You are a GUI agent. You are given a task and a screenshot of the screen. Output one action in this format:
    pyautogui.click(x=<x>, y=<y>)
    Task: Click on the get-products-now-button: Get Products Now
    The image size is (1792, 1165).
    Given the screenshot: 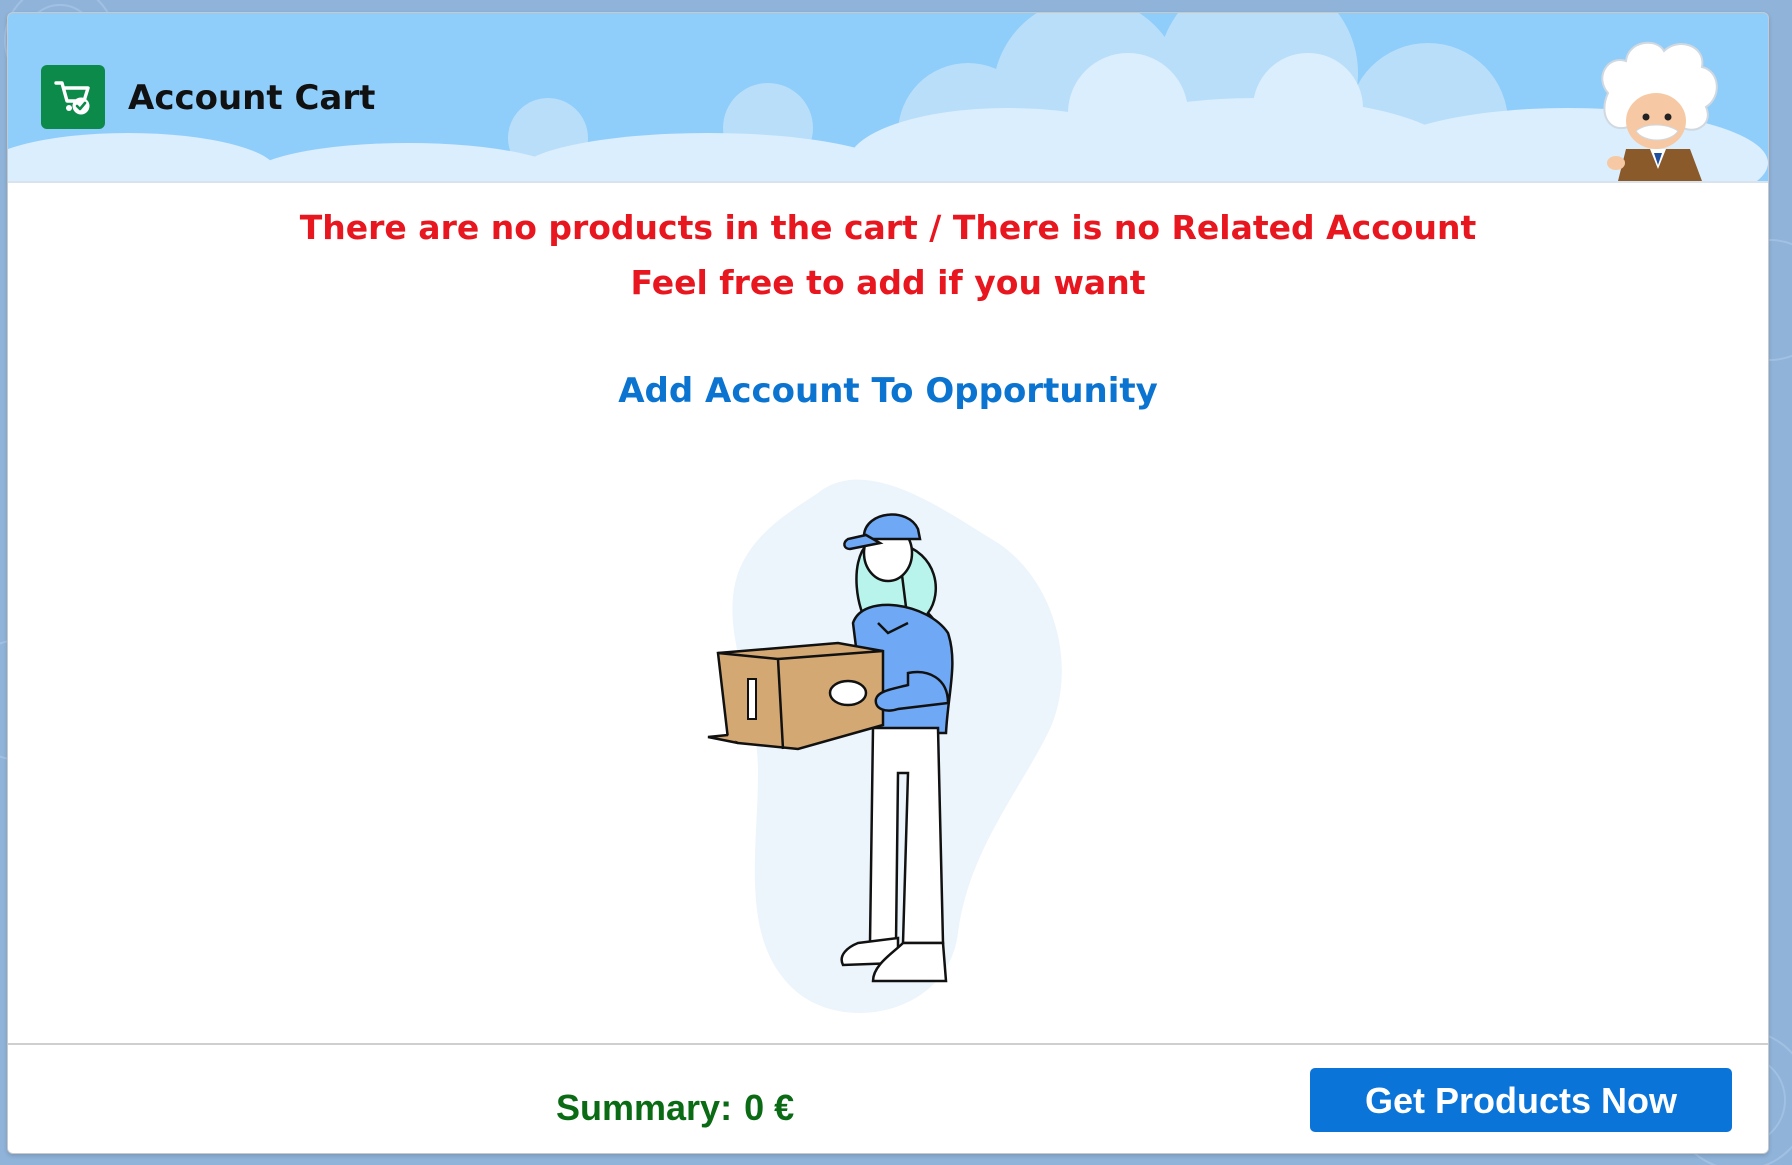 What is the action you would take?
    pyautogui.click(x=1521, y=1100)
    